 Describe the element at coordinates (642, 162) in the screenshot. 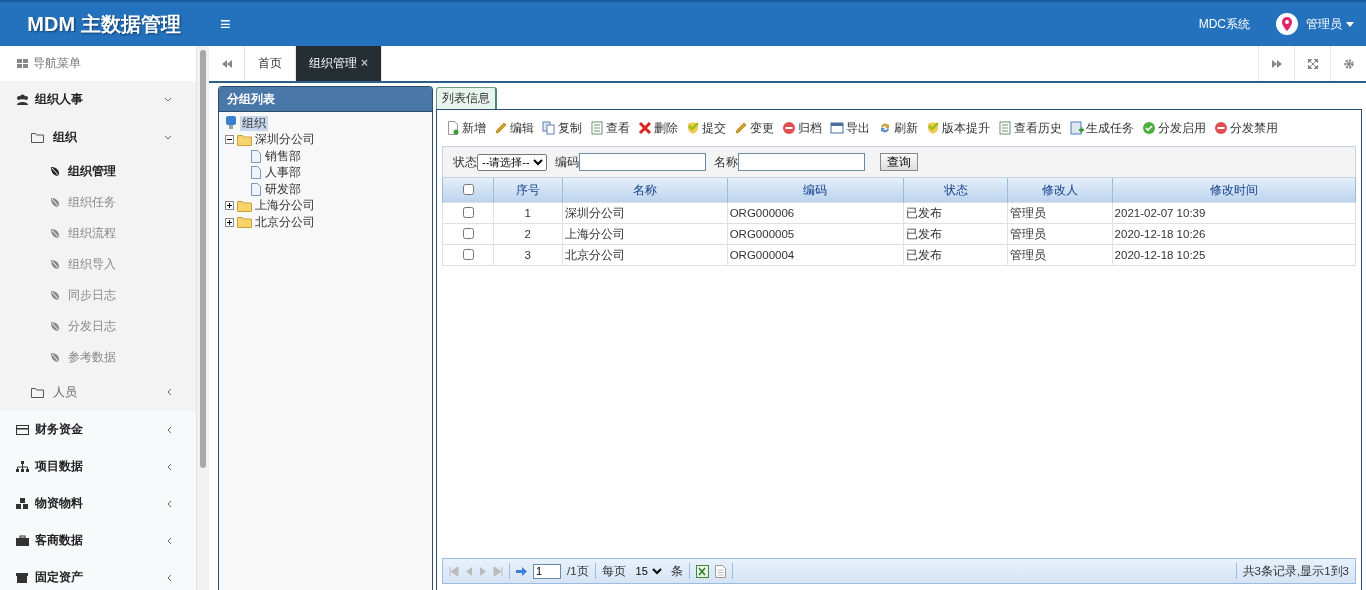

I see `code-field` at that location.